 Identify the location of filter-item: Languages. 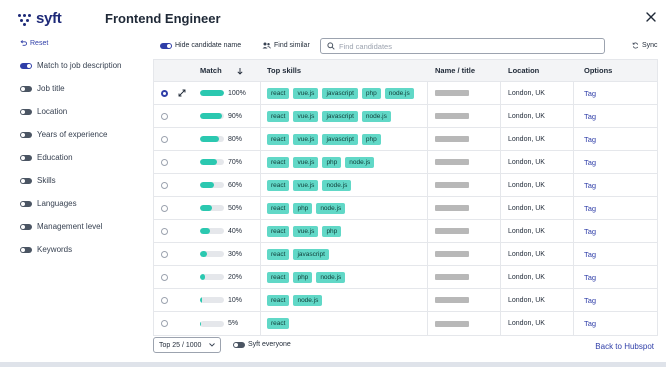
(87, 203).